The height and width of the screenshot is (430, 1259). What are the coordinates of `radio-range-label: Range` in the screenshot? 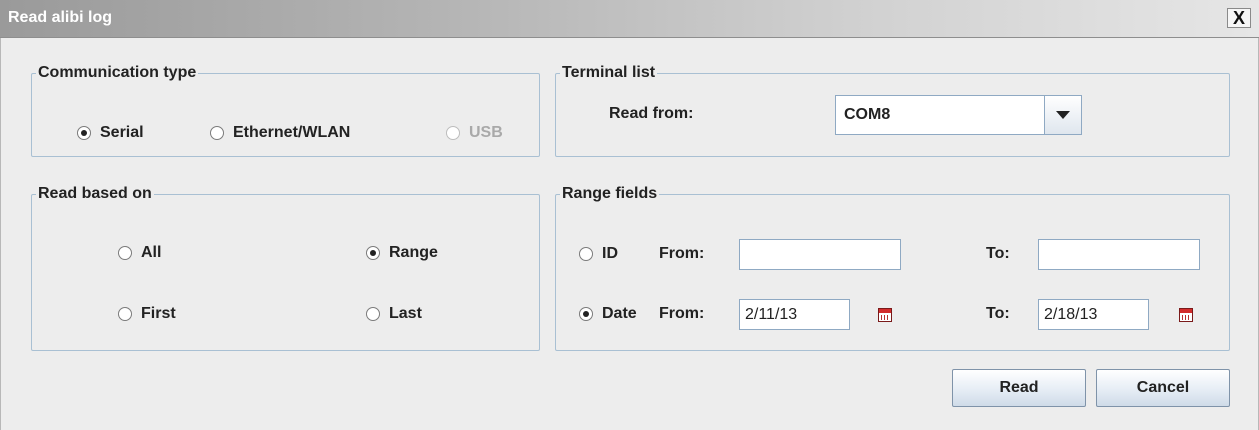 It's located at (413, 252).